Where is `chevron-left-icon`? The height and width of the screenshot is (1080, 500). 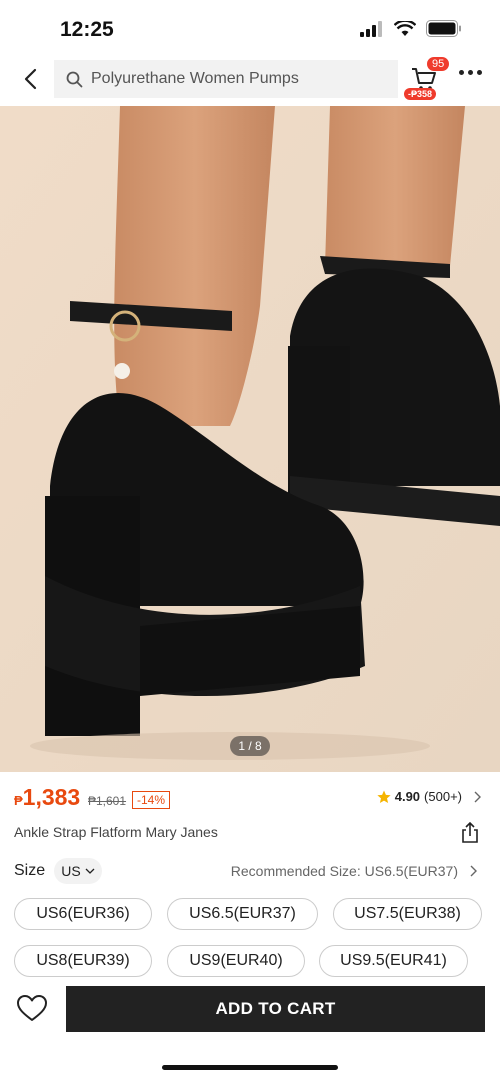 chevron-left-icon is located at coordinates (30, 79).